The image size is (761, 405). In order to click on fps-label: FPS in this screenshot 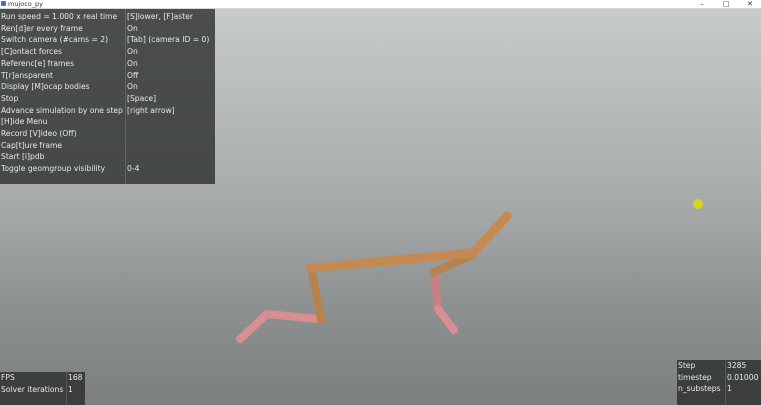, I will do `click(8, 377)`.